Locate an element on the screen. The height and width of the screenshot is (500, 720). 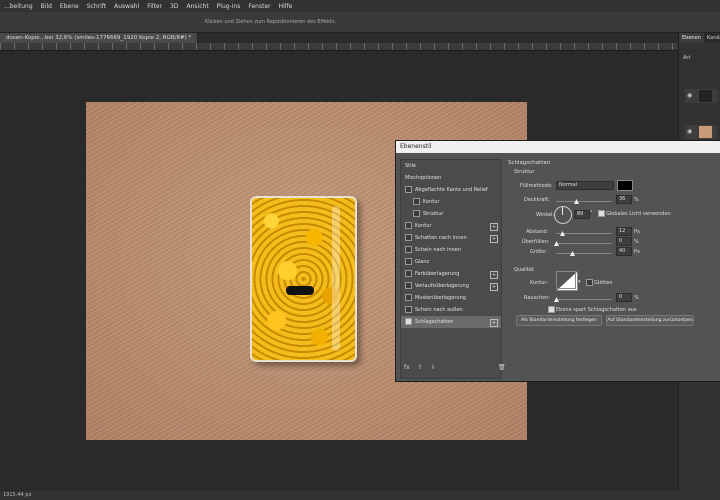
style-item-satin: Glanz is located at coordinates (451, 262).